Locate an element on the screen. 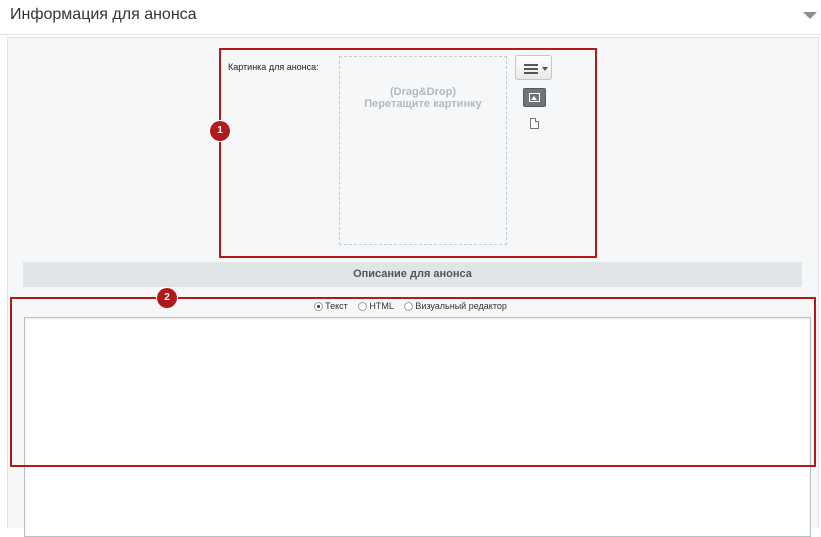  description-header: Описание для анонса is located at coordinates (412, 274).